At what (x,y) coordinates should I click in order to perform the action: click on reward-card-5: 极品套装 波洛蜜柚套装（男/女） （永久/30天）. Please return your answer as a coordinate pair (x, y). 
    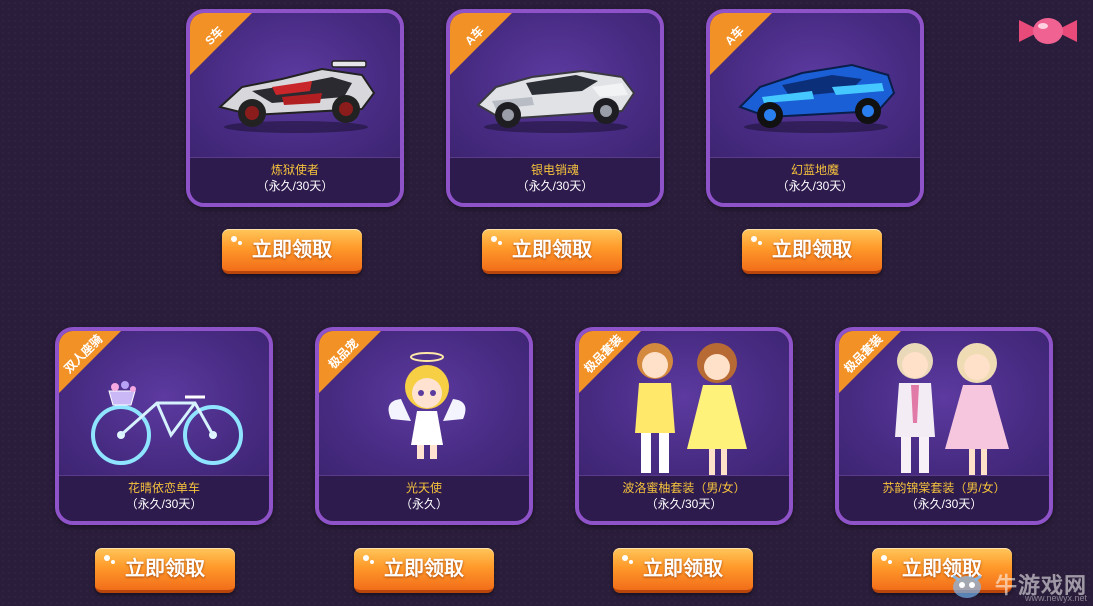
    Looking at the image, I should click on (684, 426).